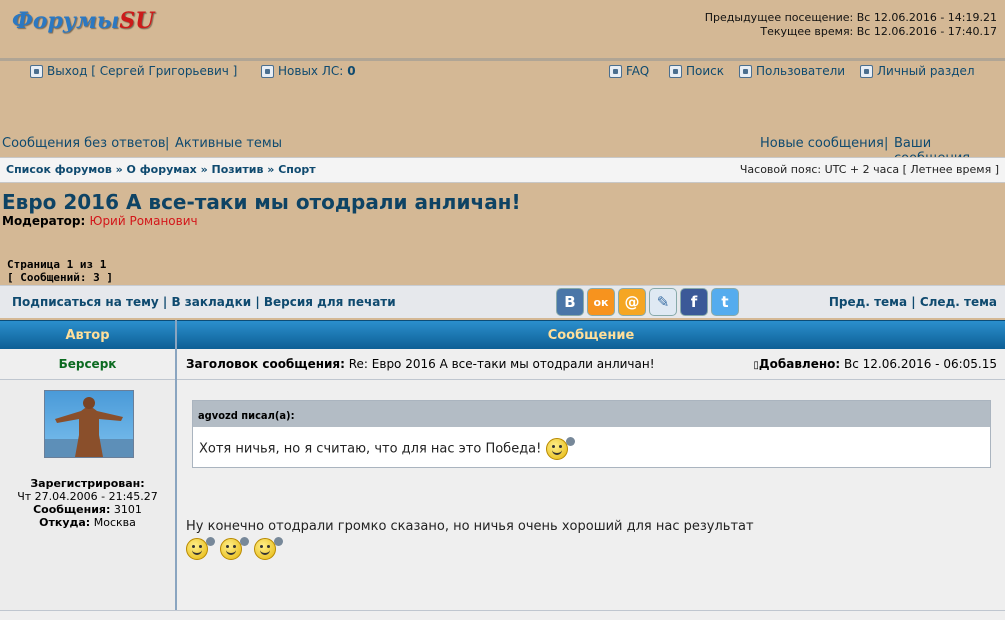 The image size is (1005, 620). What do you see at coordinates (629, 71) in the screenshot?
I see `faq-link: FAQ` at bounding box center [629, 71].